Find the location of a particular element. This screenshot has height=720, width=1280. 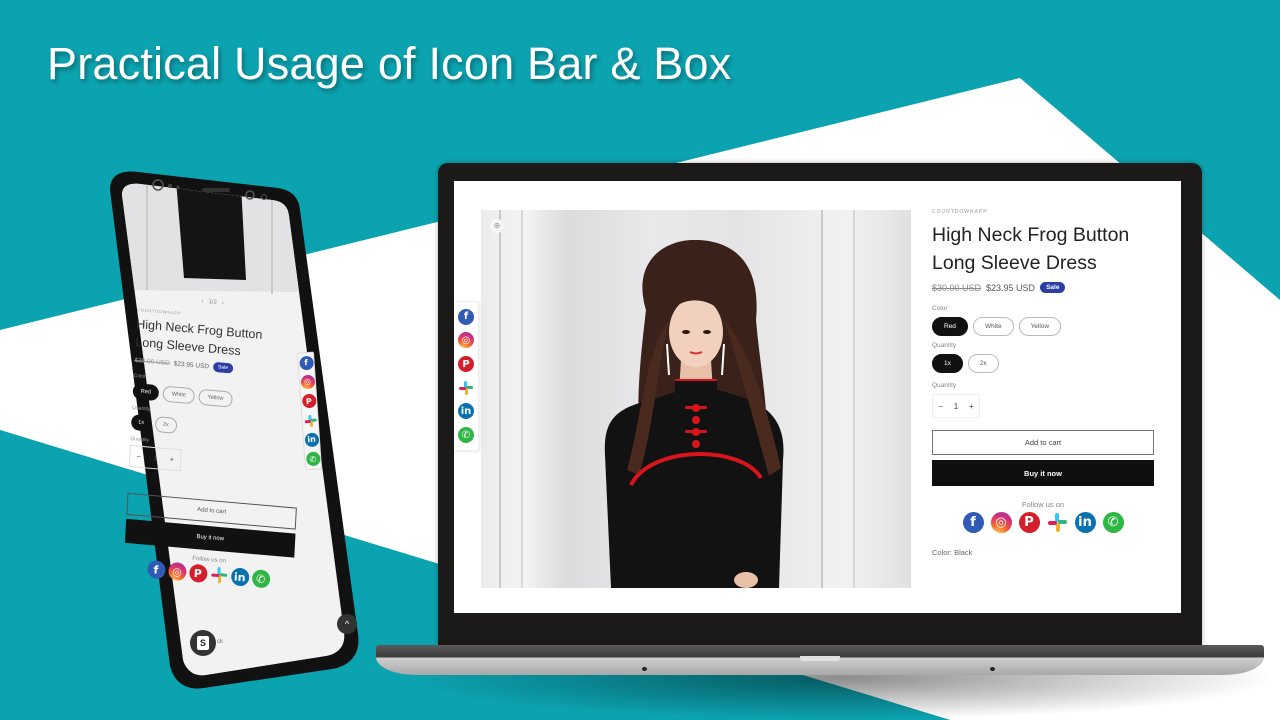

zoom-icon: ⊕ is located at coordinates (497, 226).